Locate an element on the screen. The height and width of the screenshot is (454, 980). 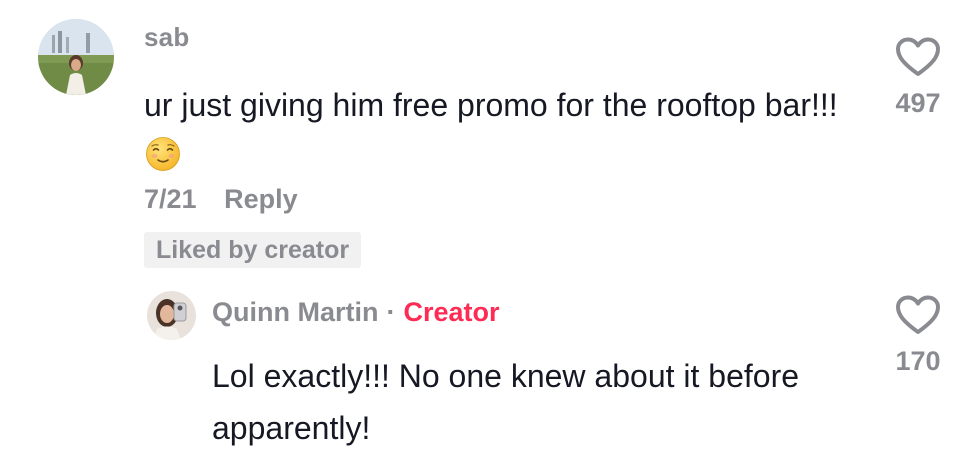
reply-avatar is located at coordinates (171, 315).